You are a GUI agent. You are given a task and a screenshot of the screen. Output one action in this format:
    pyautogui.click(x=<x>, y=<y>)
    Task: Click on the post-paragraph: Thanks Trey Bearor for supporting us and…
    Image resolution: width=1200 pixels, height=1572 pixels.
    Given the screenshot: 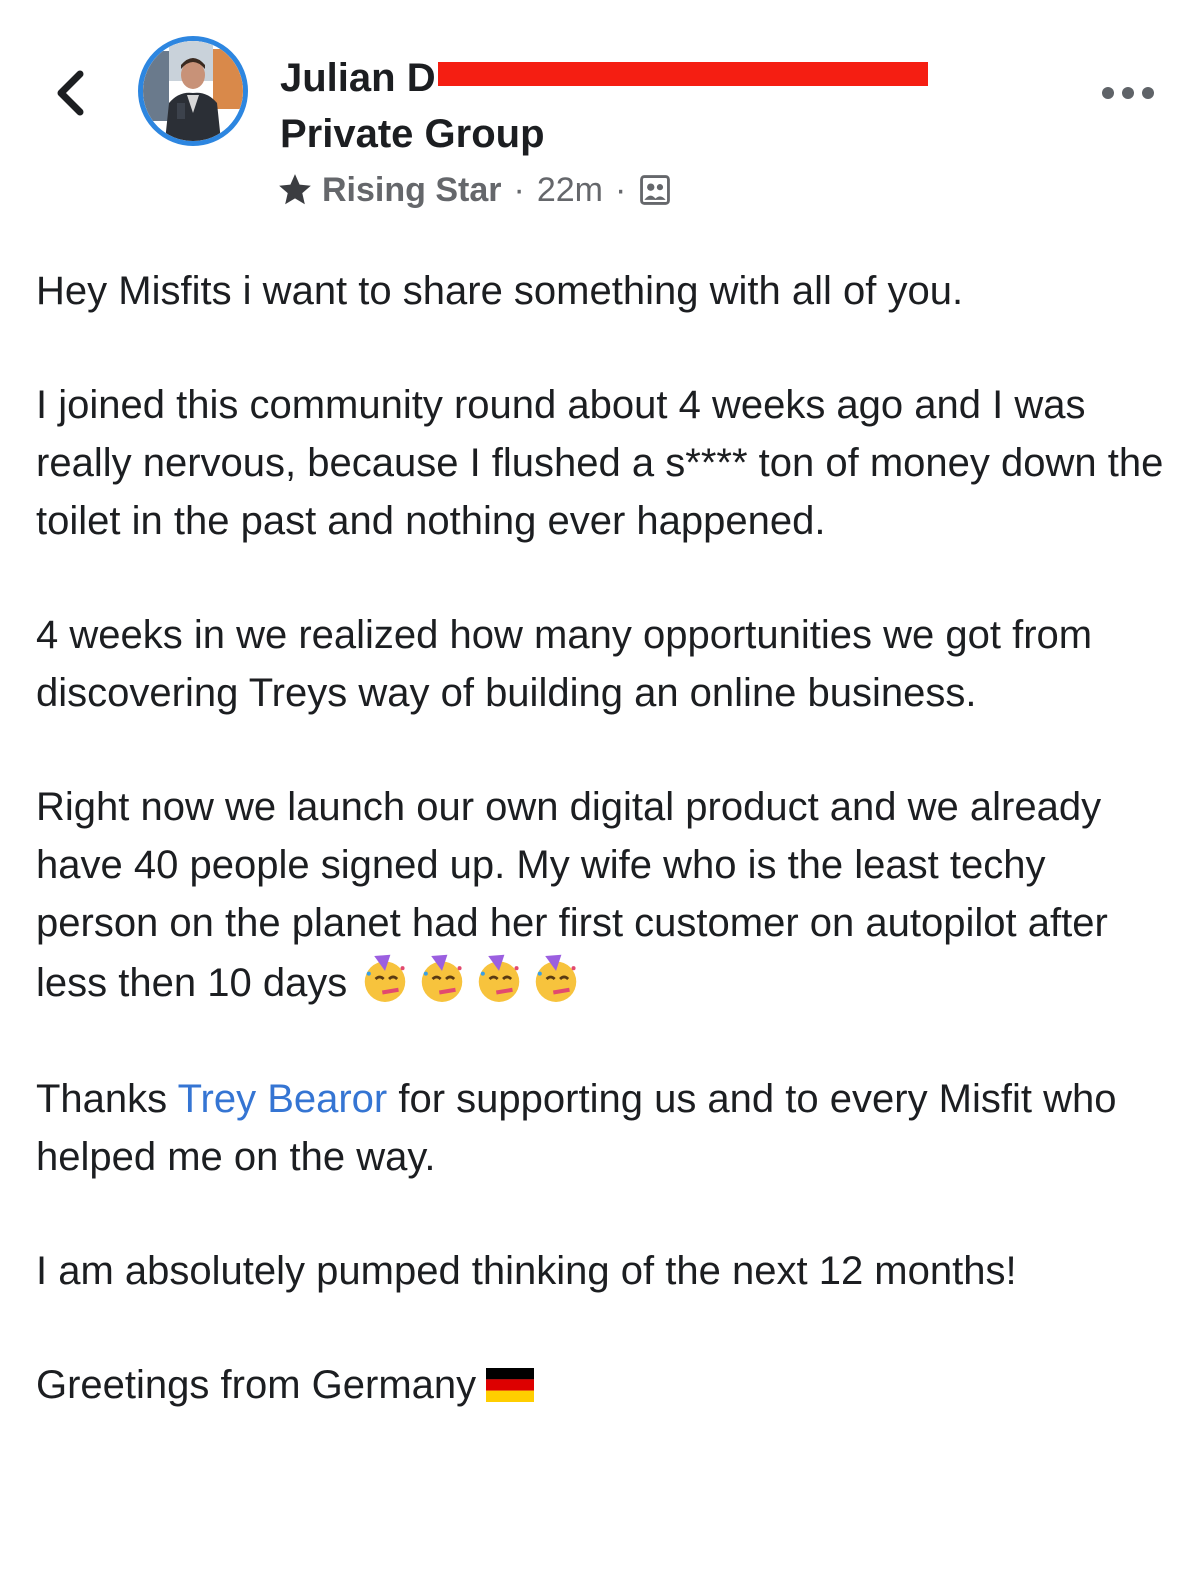 What is the action you would take?
    pyautogui.click(x=601, y=1128)
    